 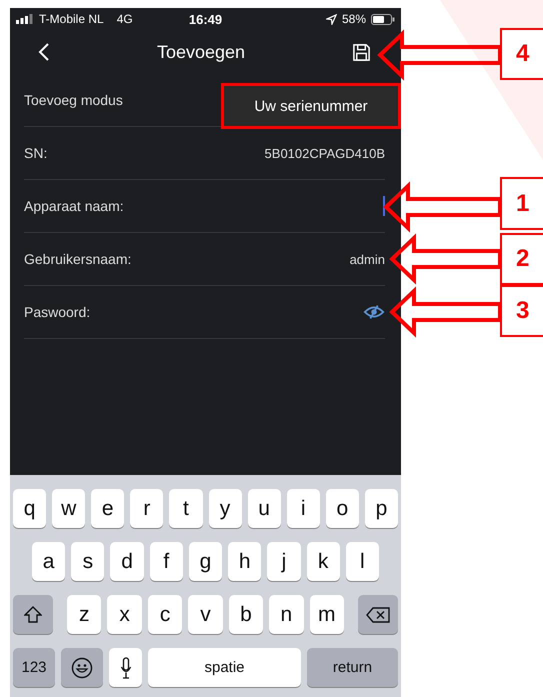 I want to click on key: f, so click(x=166, y=561).